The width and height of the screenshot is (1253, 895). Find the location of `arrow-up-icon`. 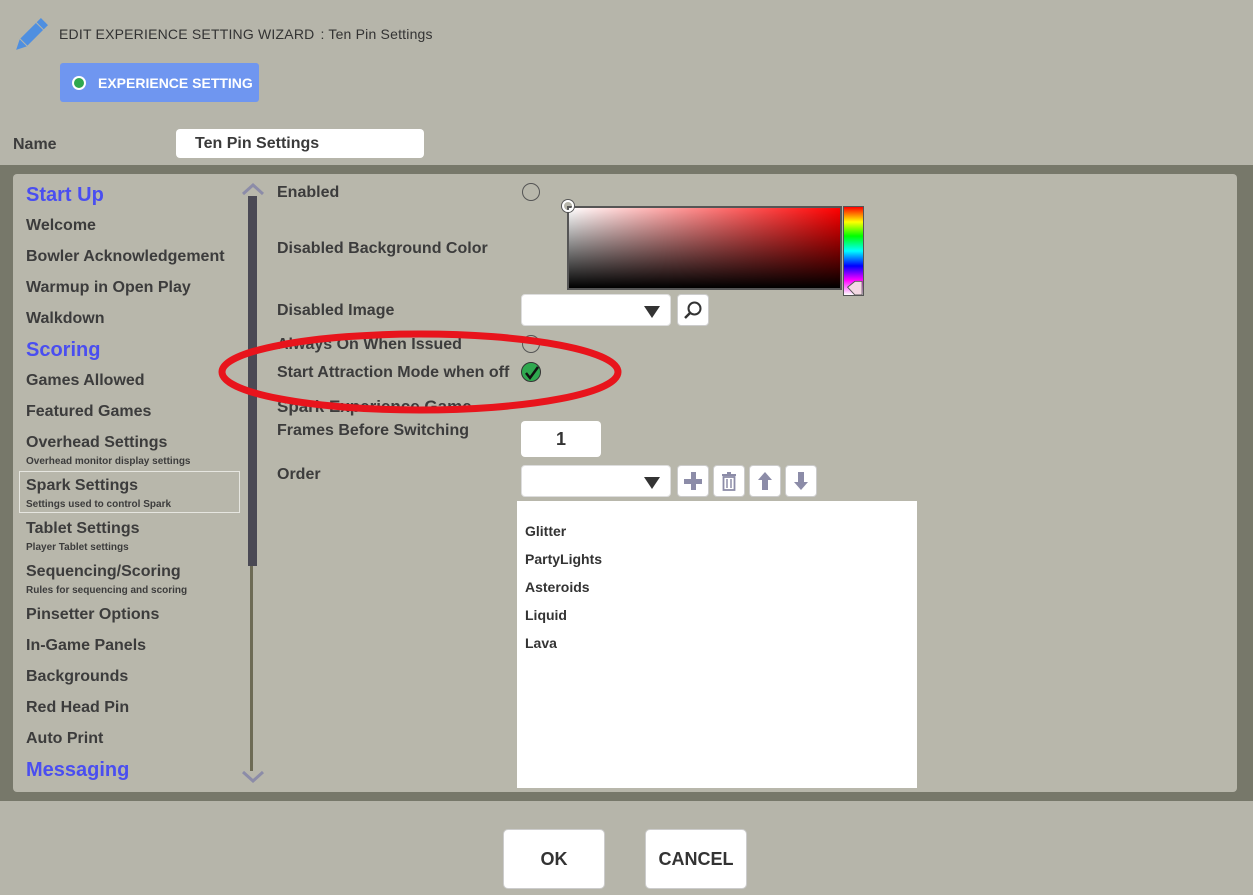

arrow-up-icon is located at coordinates (765, 481).